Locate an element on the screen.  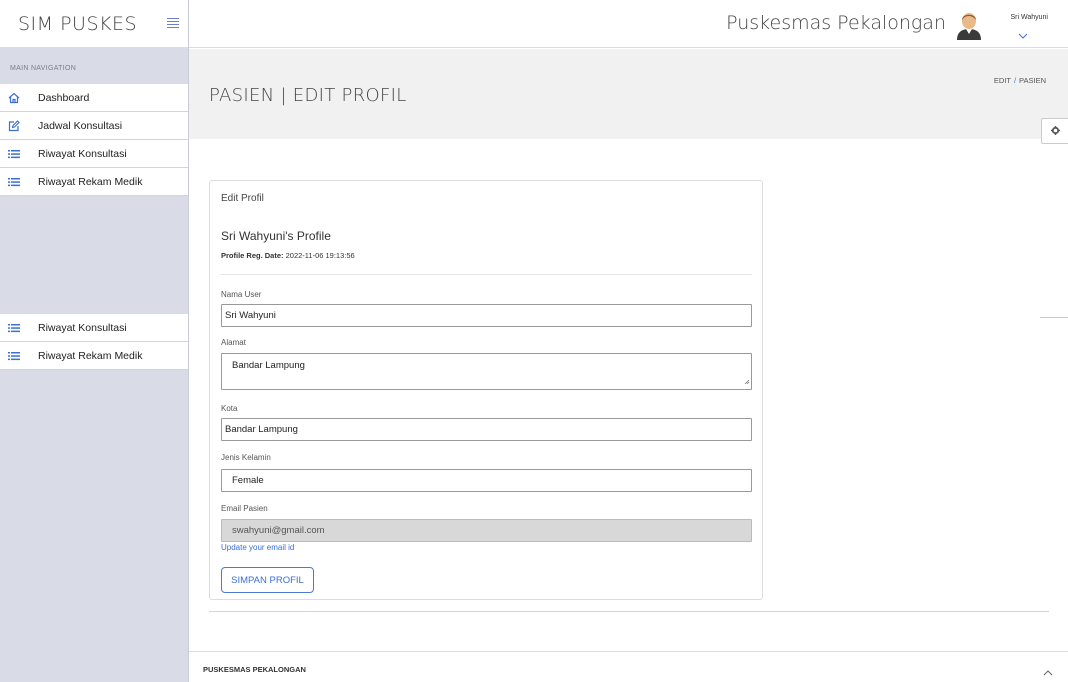
sidebar-item-dashboard: Dashboard is located at coordinates (94, 98).